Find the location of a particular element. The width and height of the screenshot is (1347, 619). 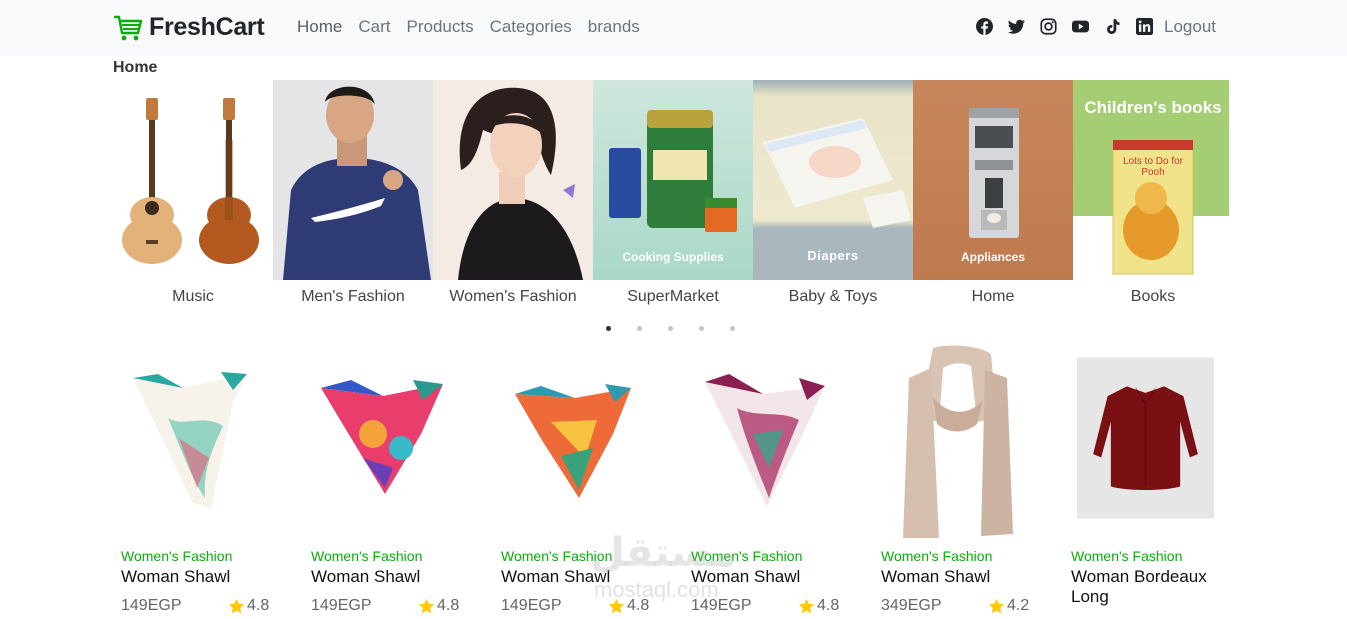

category-label: SuperMarket is located at coordinates (673, 296).